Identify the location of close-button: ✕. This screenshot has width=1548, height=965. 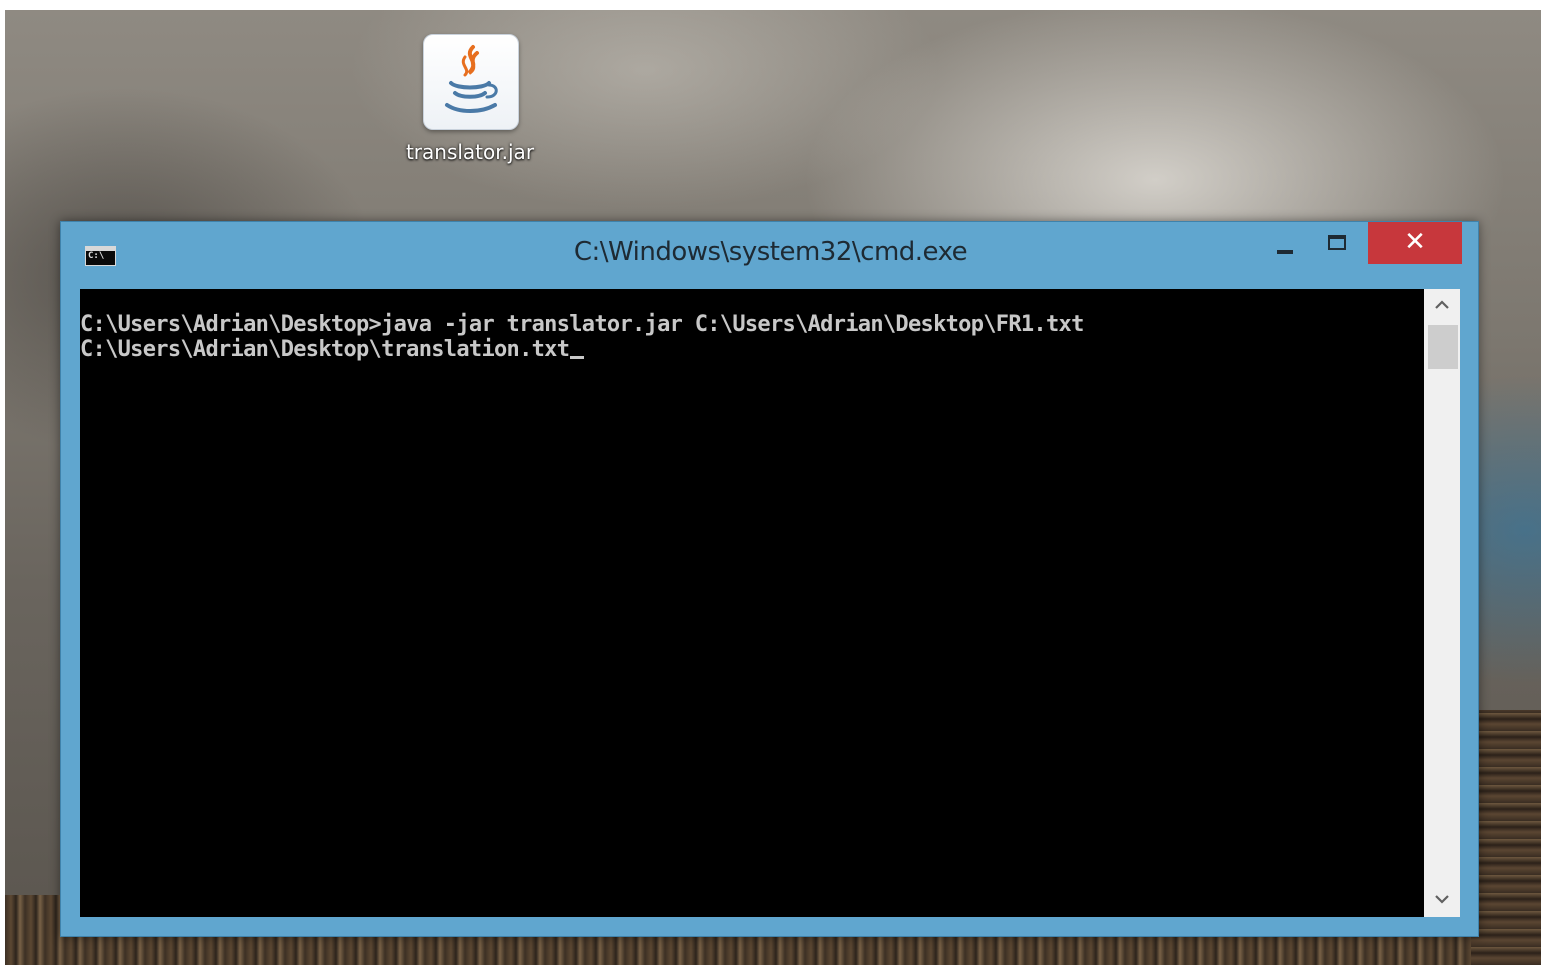
(1415, 243).